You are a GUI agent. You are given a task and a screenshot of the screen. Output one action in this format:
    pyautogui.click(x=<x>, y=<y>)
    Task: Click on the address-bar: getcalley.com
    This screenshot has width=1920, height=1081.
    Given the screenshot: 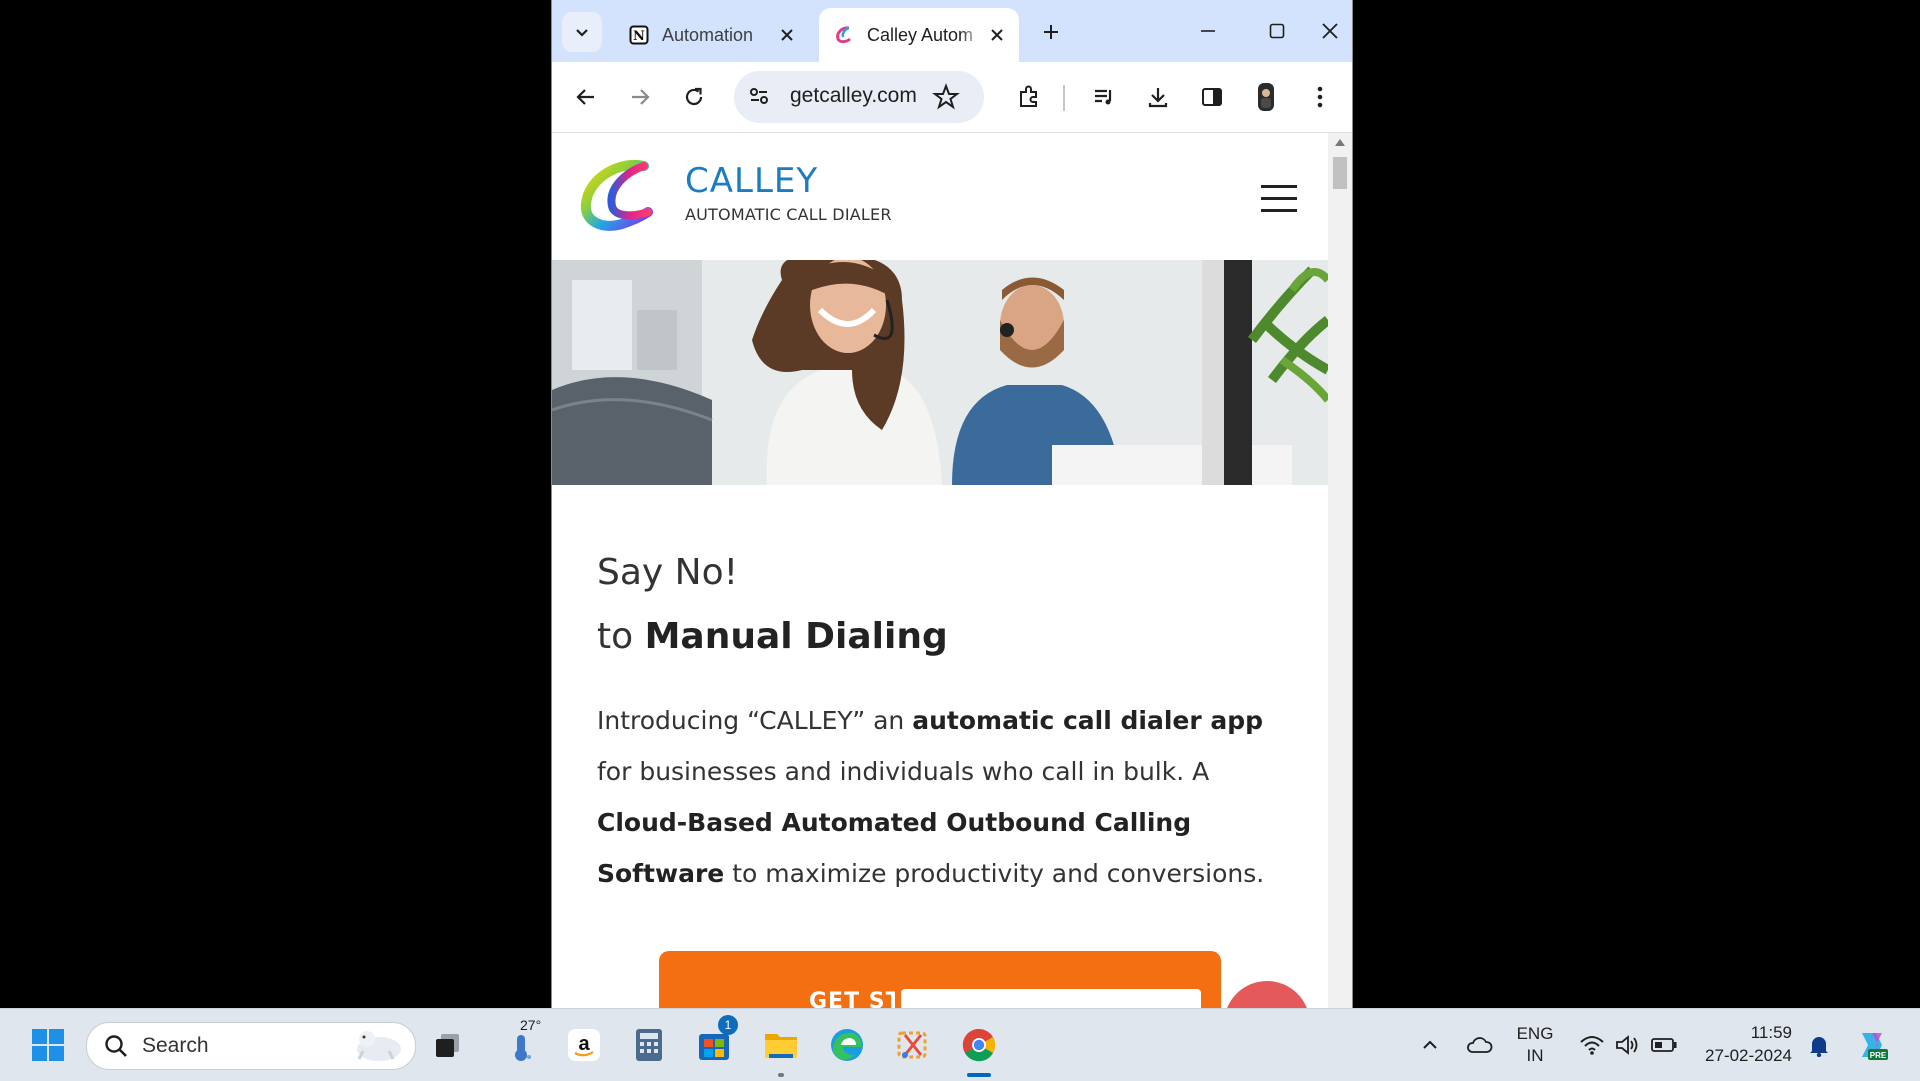 What is the action you would take?
    pyautogui.click(x=859, y=97)
    